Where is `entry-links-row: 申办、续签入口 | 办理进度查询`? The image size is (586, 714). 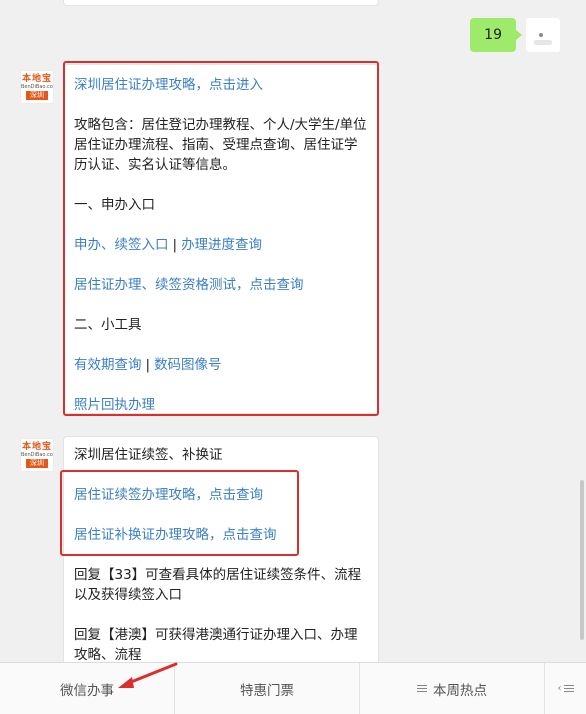
entry-links-row: 申办、续签入口 | 办理进度查询 is located at coordinates (221, 245).